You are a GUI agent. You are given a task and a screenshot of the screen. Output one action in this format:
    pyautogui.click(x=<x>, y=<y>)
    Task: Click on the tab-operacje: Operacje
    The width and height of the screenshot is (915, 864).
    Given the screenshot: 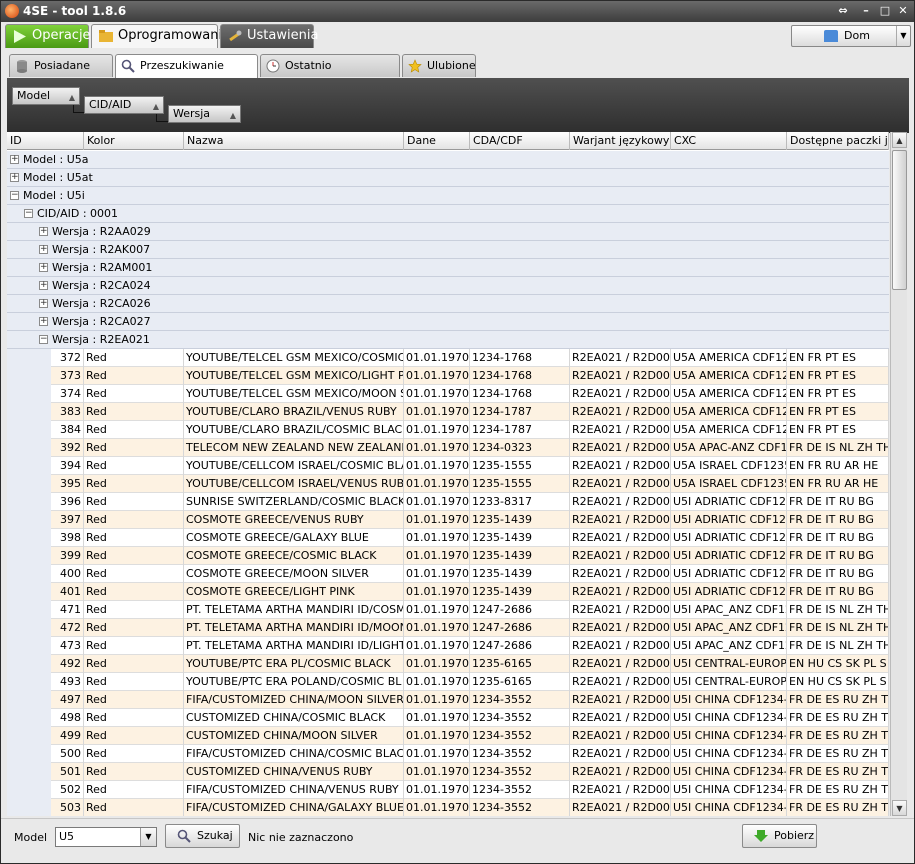 What is the action you would take?
    pyautogui.click(x=48, y=36)
    